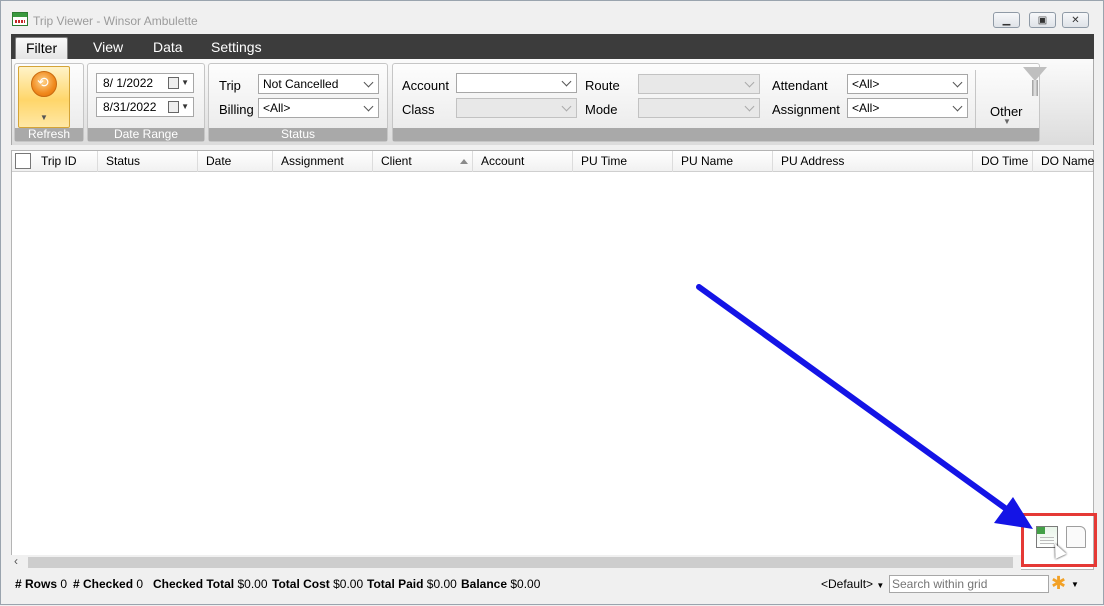 Image resolution: width=1104 pixels, height=606 pixels. I want to click on grid-search-input, so click(969, 584).